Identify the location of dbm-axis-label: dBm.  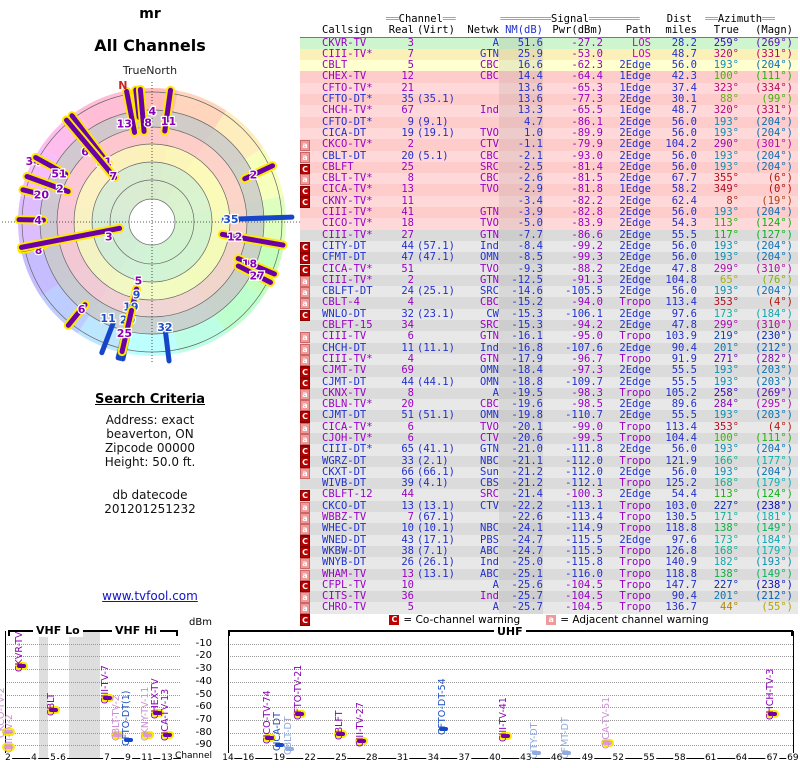
(200, 622).